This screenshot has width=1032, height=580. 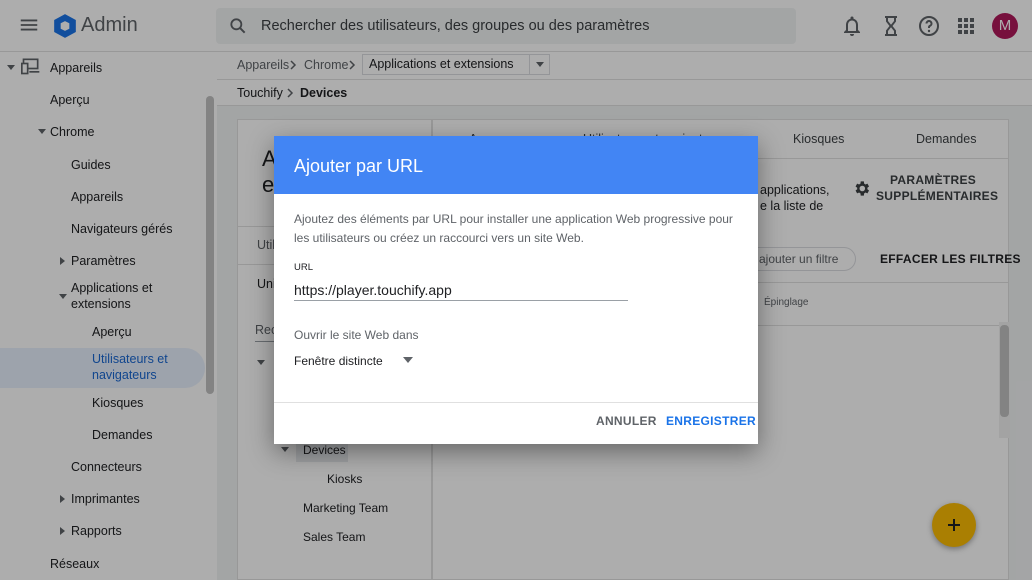 I want to click on url-field-label: URL, so click(x=304, y=267).